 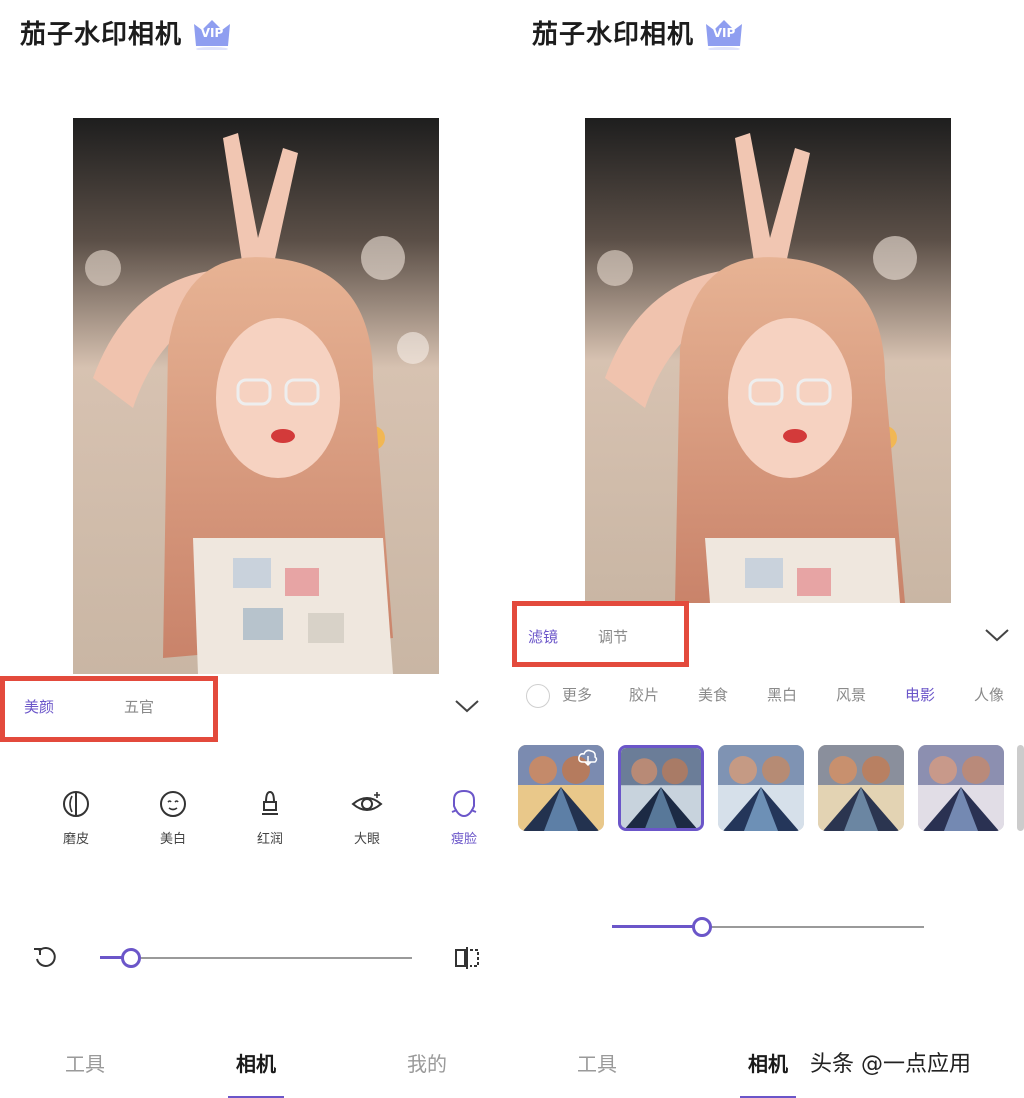 What do you see at coordinates (464, 803) in the screenshot?
I see `slim-face-icon` at bounding box center [464, 803].